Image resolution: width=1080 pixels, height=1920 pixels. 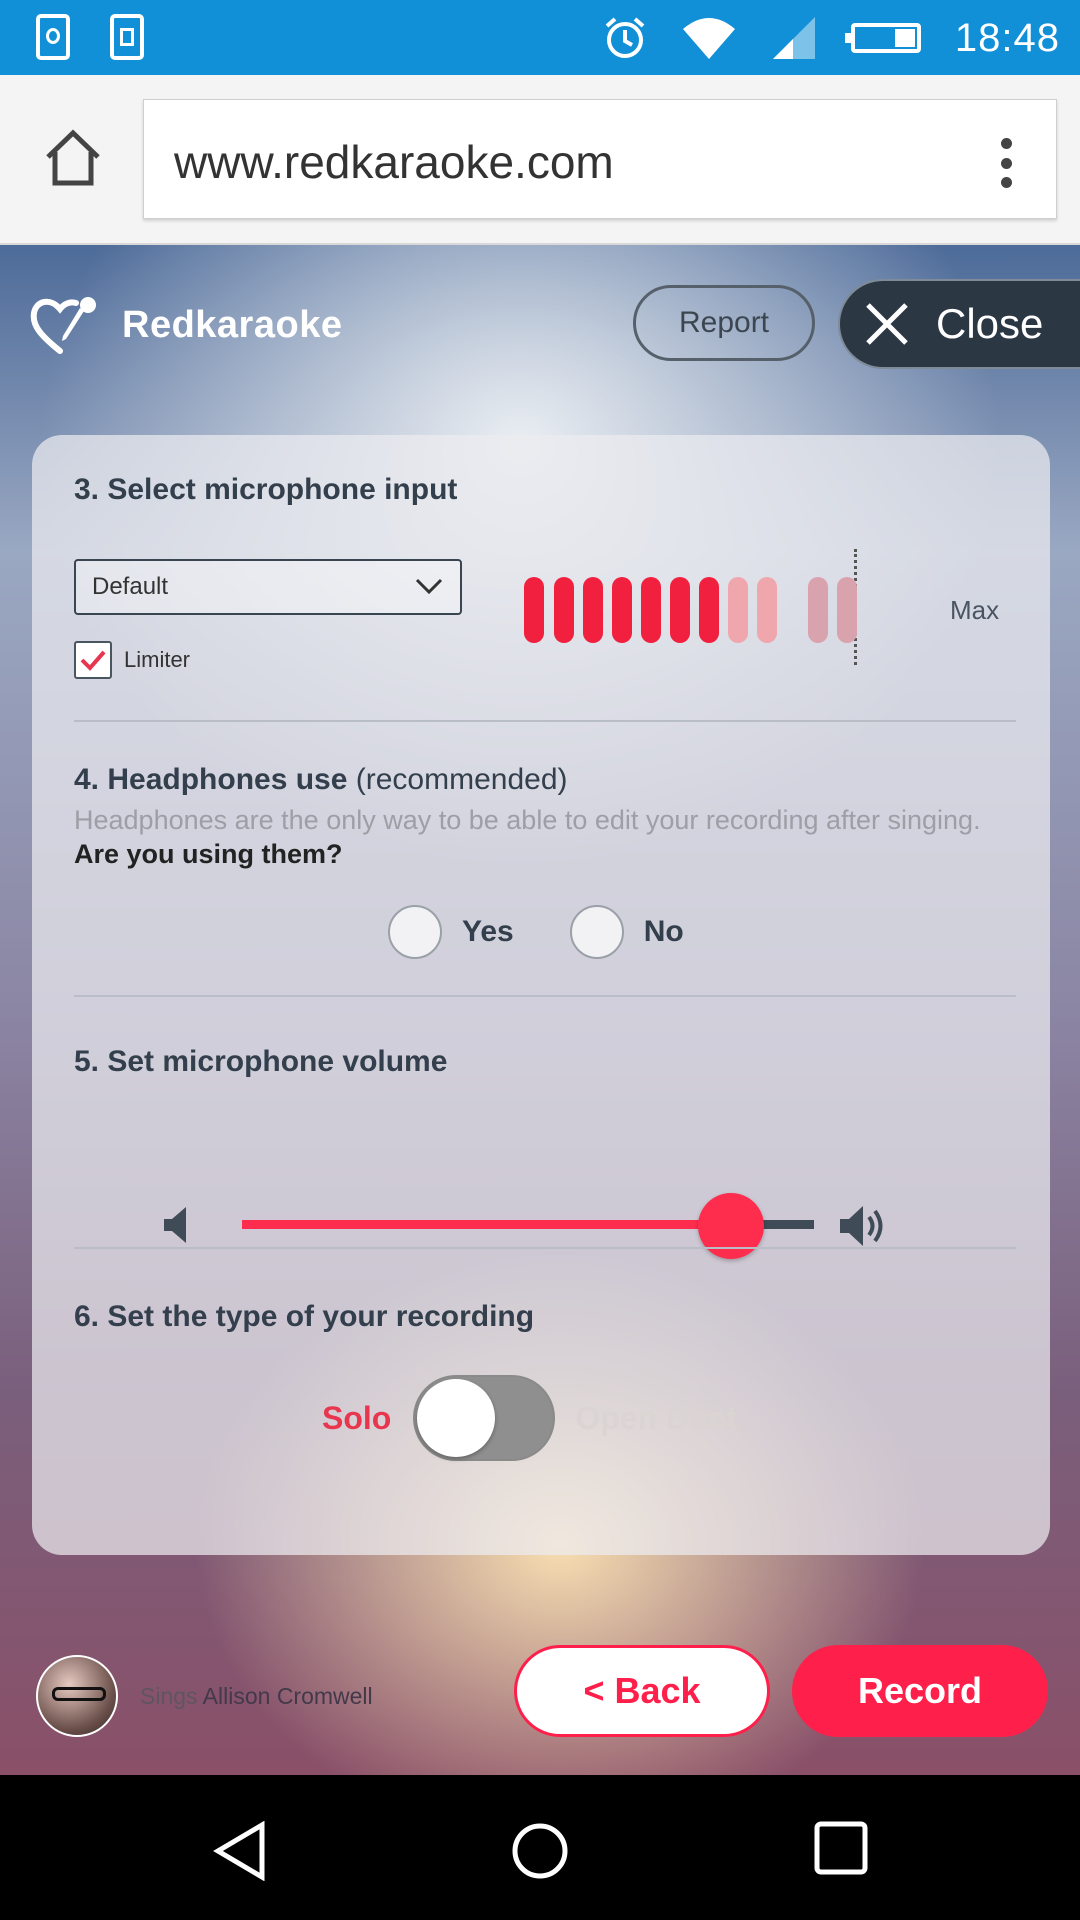 What do you see at coordinates (240, 1851) in the screenshot?
I see `back-nav-icon` at bounding box center [240, 1851].